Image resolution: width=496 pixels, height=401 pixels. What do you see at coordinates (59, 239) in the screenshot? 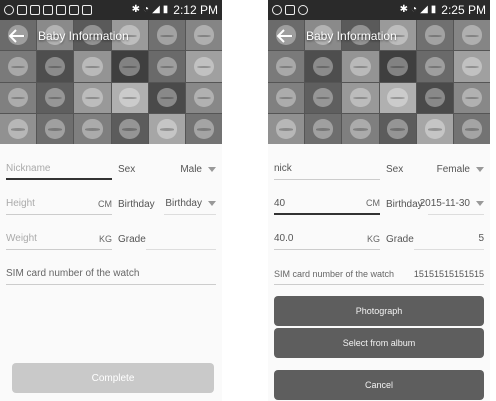
I see `weight-input: Weight KG` at bounding box center [59, 239].